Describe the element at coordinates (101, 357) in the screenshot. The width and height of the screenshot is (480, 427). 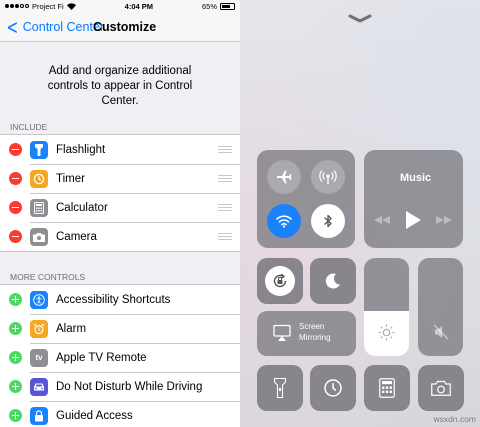
I see `row-label: Apple TV Remote` at that location.